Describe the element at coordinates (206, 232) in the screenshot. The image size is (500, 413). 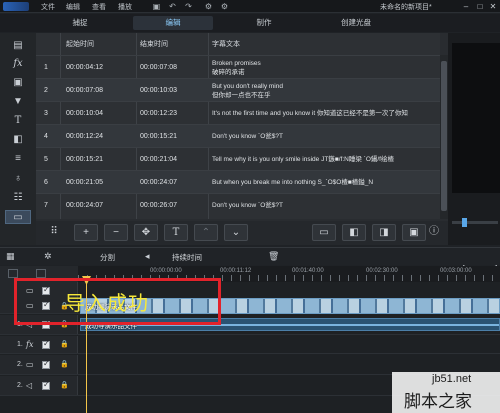
I see `up-icon: ⌃` at that location.